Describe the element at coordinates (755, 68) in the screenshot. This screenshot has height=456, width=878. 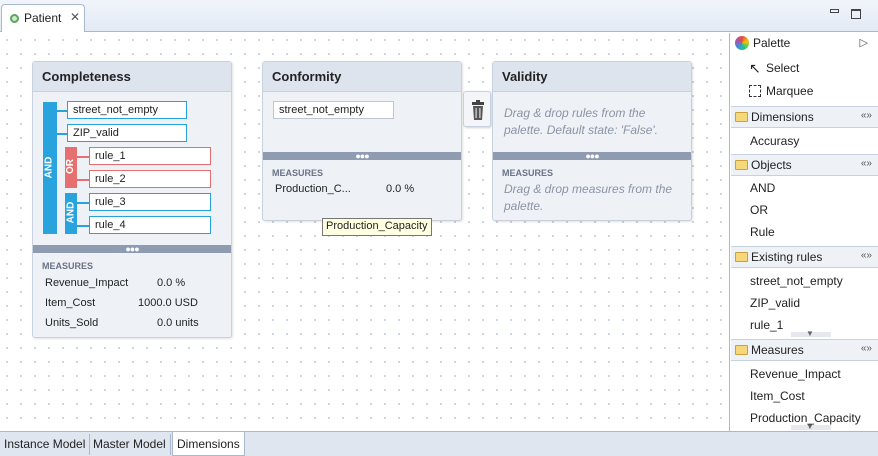
I see `arrow-pointer-icon: ↖` at that location.